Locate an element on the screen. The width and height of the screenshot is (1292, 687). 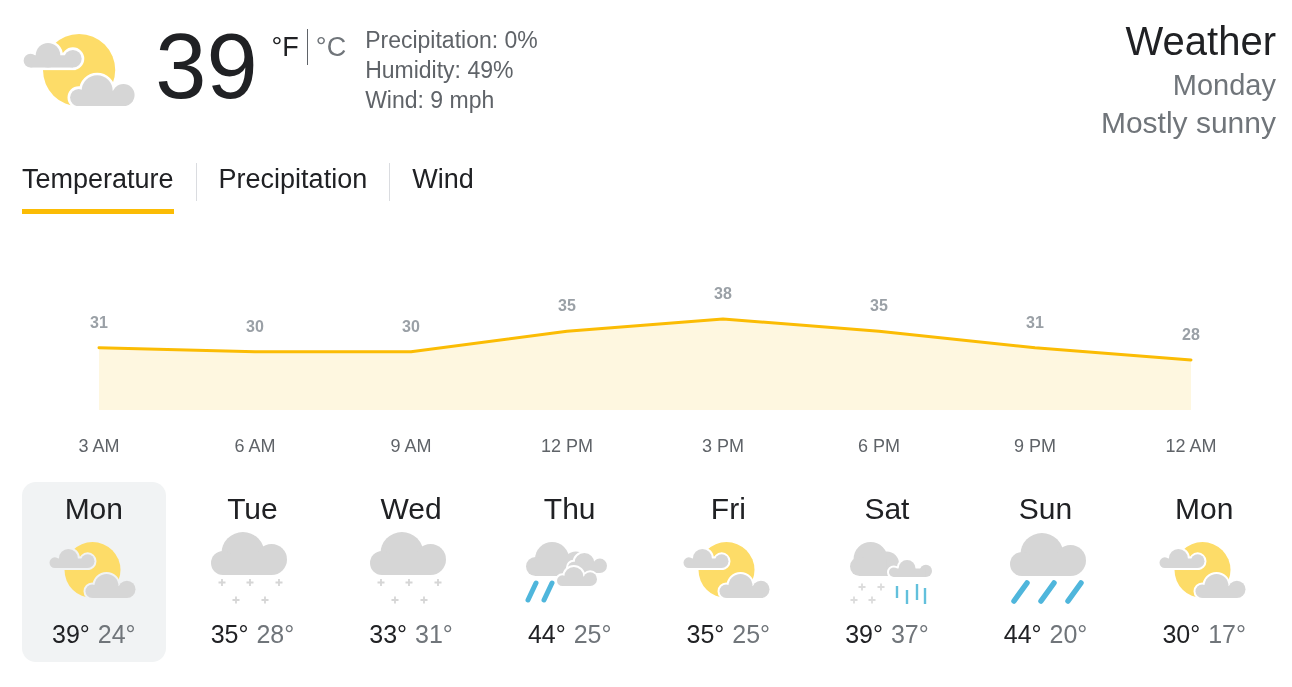
time-label: 12 AM is located at coordinates (1191, 446).